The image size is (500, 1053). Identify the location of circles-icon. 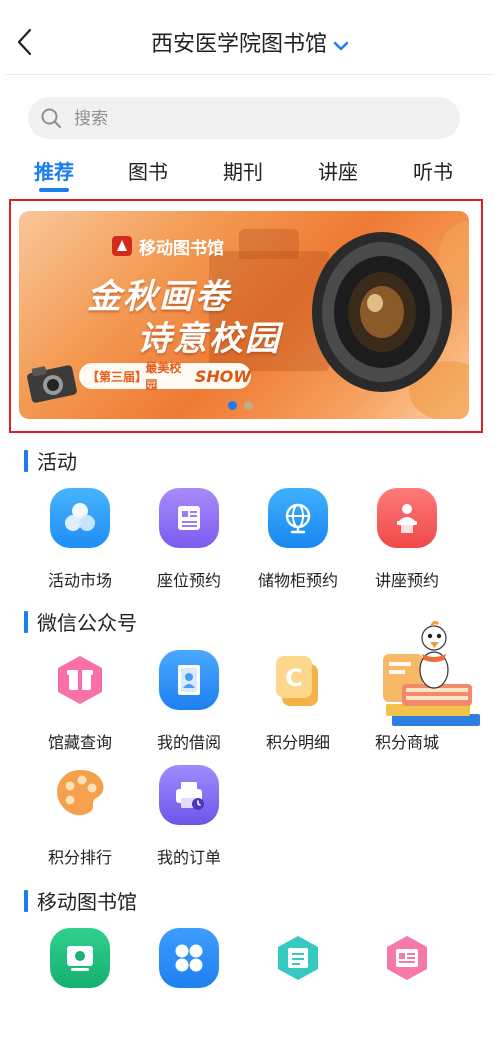
(80, 518).